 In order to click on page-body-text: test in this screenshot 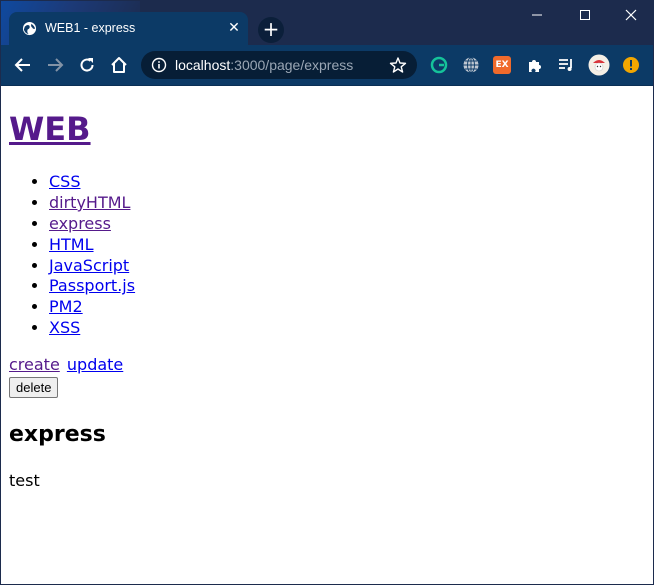, I will do `click(24, 480)`.